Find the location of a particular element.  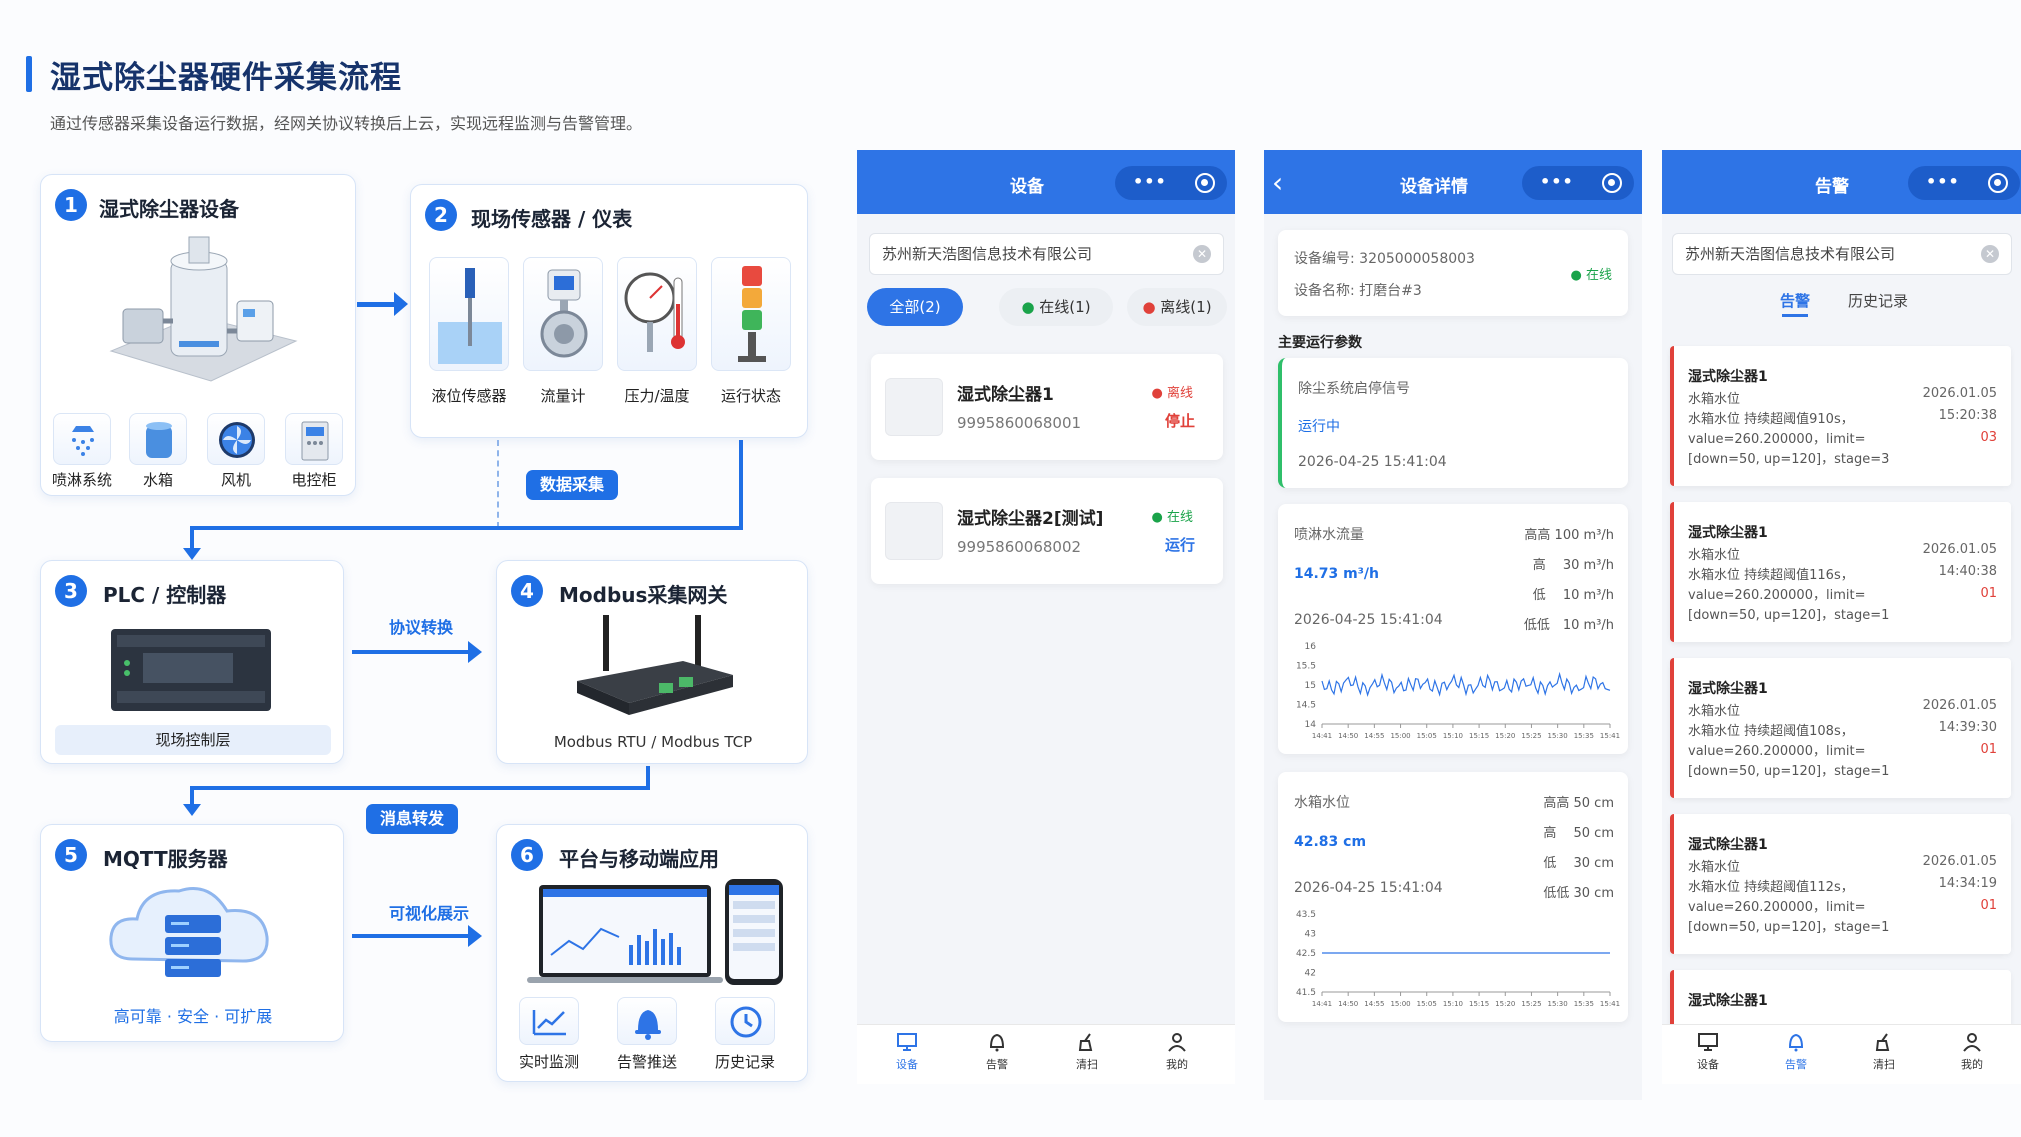

threshold: 高高 50 cm is located at coordinates (1578, 803).